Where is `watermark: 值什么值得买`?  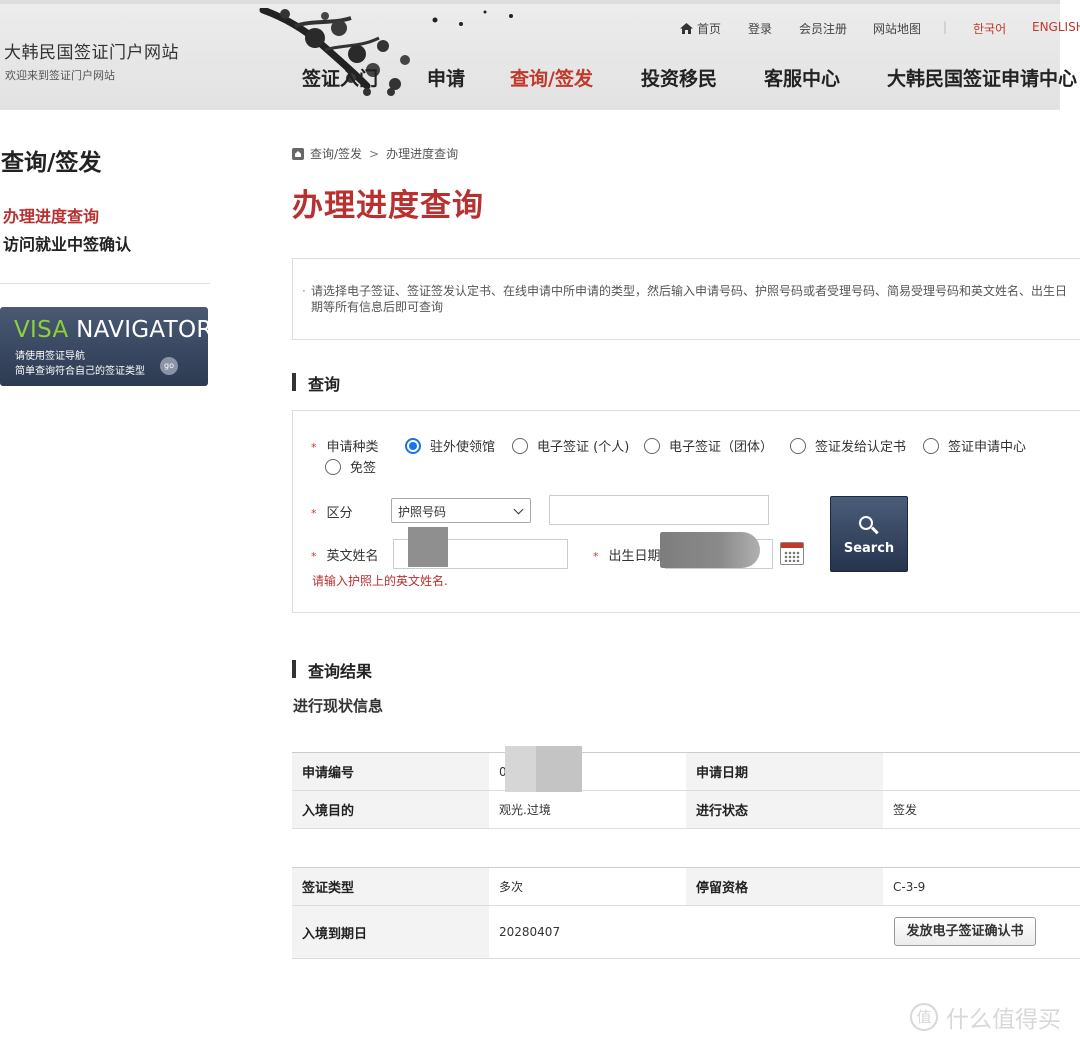
watermark: 值什么值得买 is located at coordinates (985, 1017).